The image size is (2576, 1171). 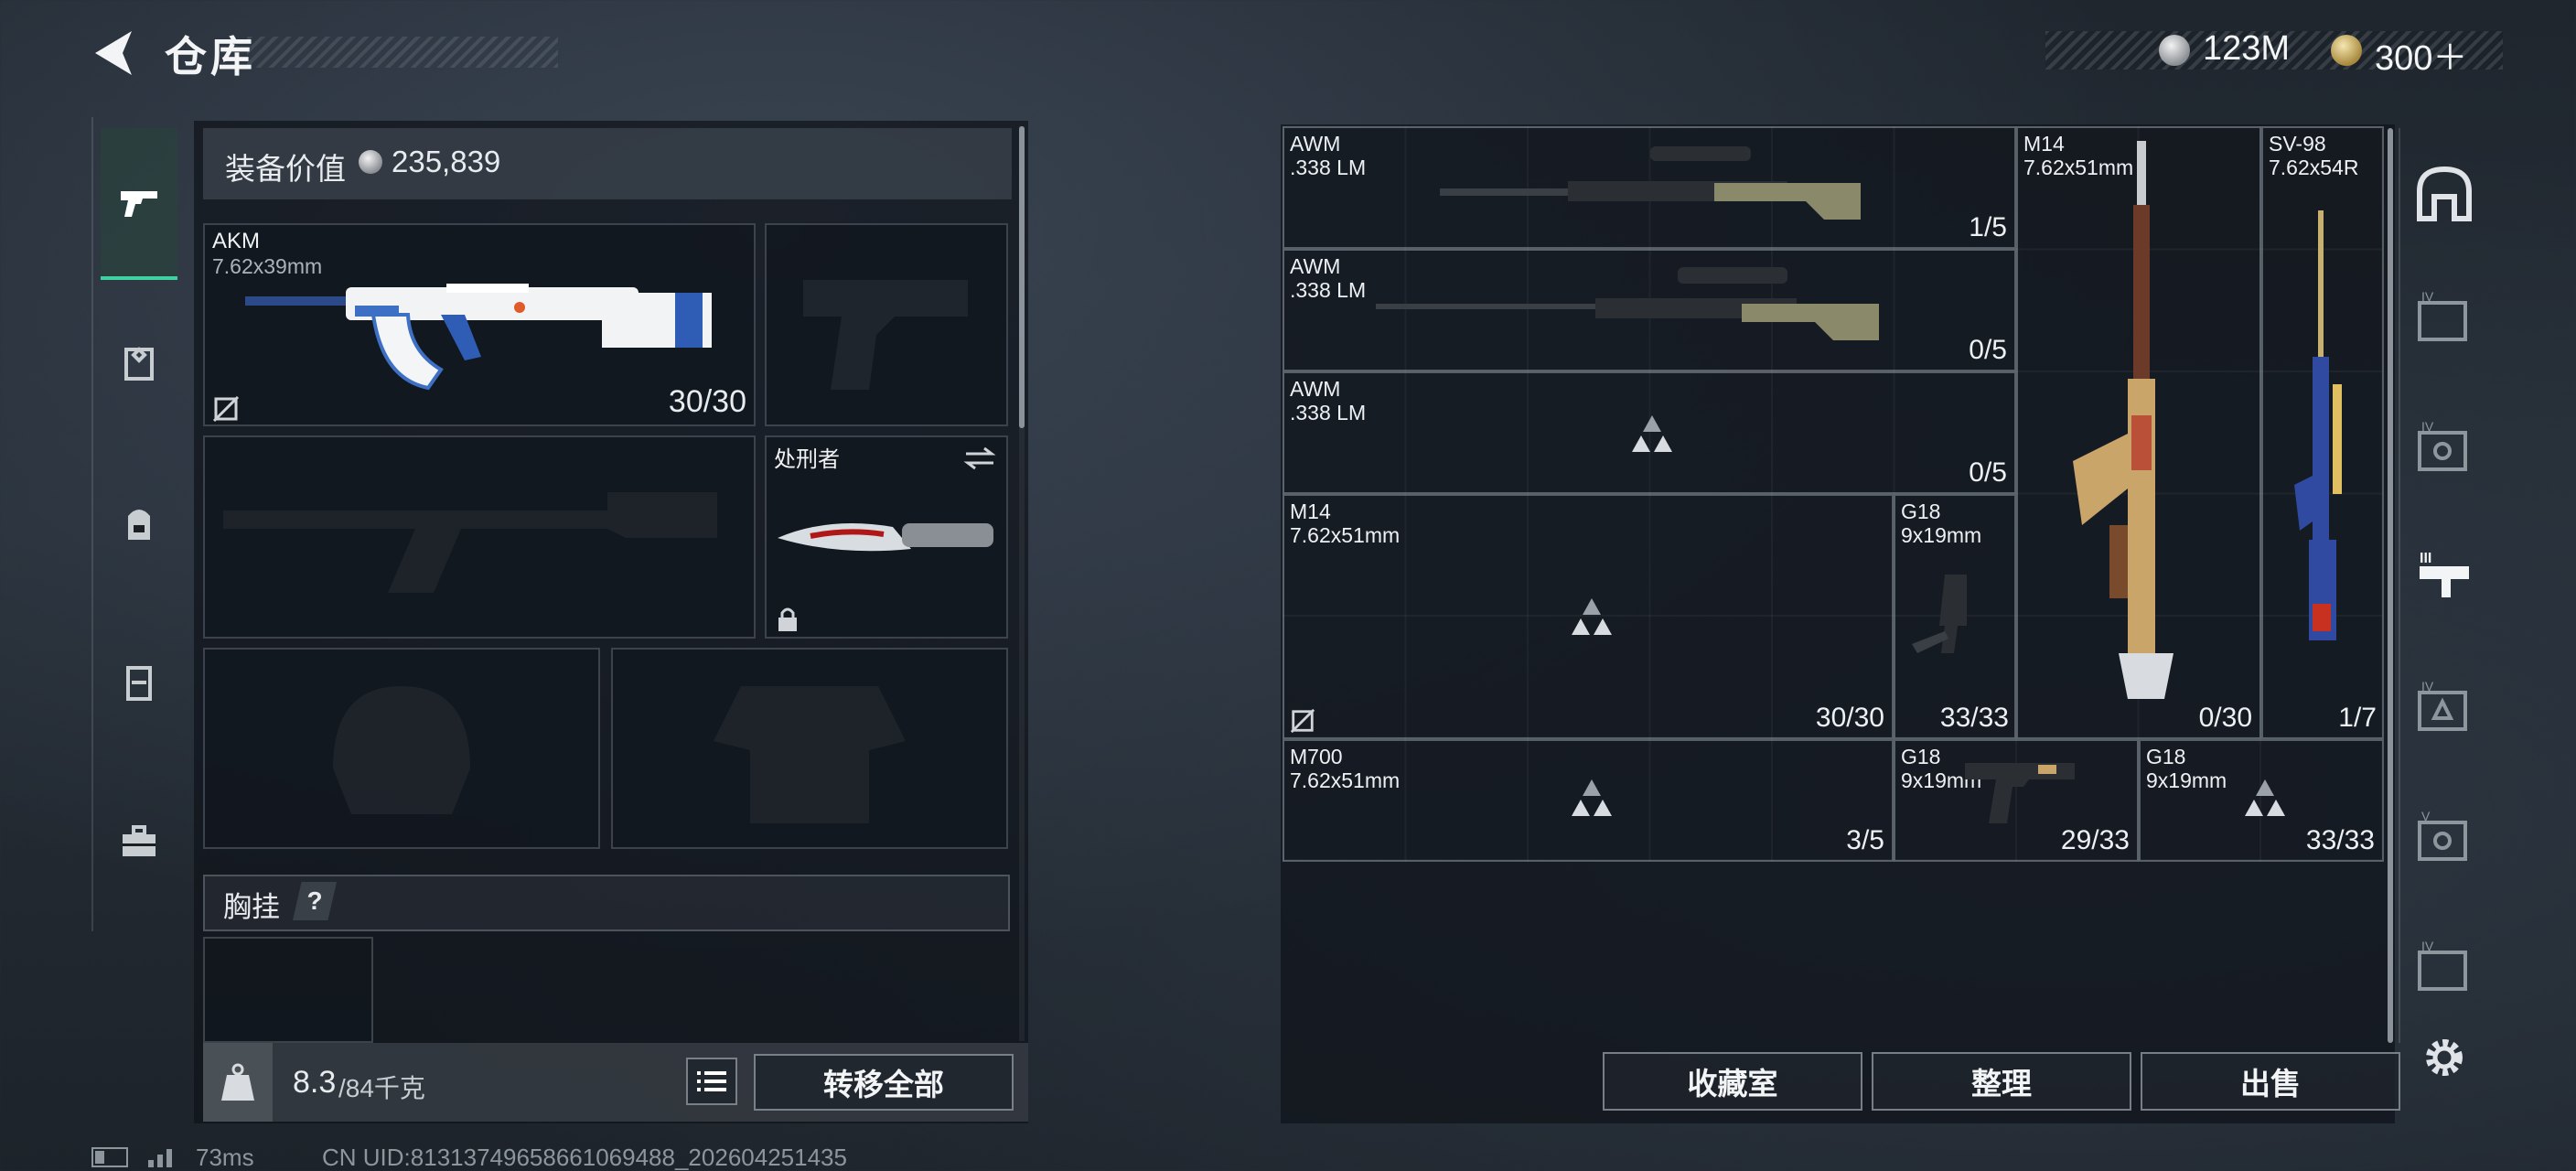 I want to click on stash-item: M14 7.62x51mm 30/30, so click(x=1589, y=616).